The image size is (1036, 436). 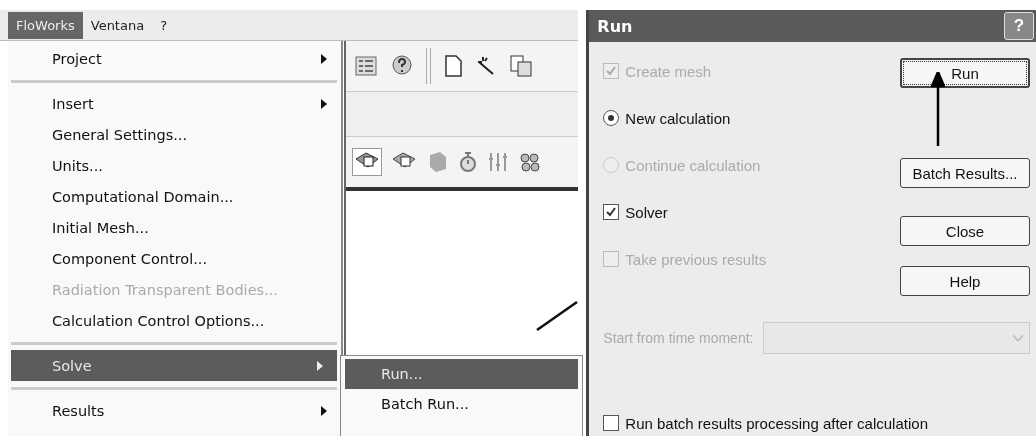 What do you see at coordinates (164, 25) in the screenshot?
I see `menu-bar-item: ?` at bounding box center [164, 25].